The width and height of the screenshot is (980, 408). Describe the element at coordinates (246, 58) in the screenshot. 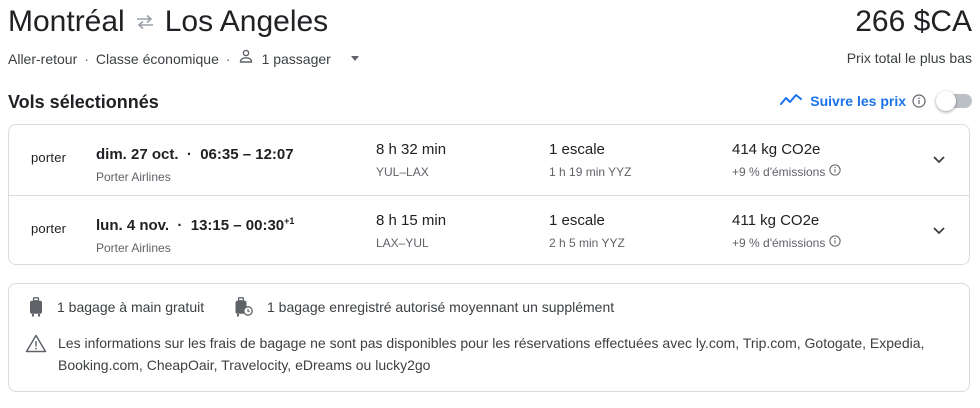

I see `person-icon` at that location.